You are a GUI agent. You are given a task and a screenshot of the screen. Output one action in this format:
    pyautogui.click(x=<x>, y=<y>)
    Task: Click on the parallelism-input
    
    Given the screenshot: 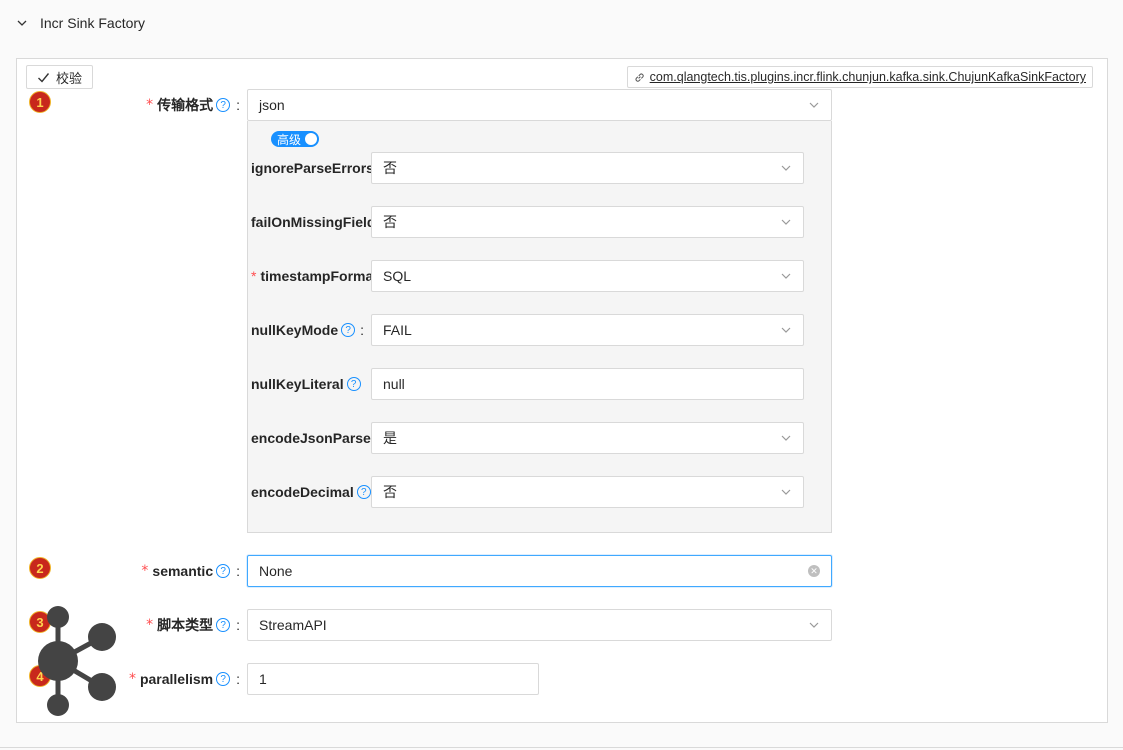 What is the action you would take?
    pyautogui.click(x=393, y=679)
    